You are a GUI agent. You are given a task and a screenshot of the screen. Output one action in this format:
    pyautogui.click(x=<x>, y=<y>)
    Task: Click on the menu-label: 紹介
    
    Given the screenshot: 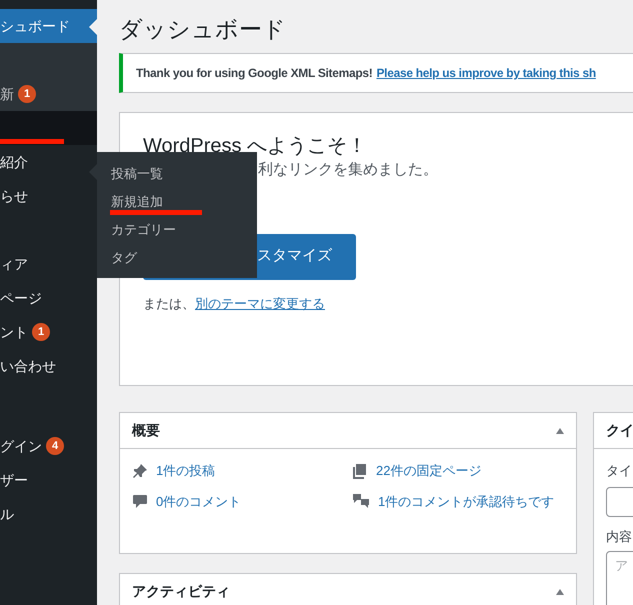 What is the action you would take?
    pyautogui.click(x=14, y=162)
    